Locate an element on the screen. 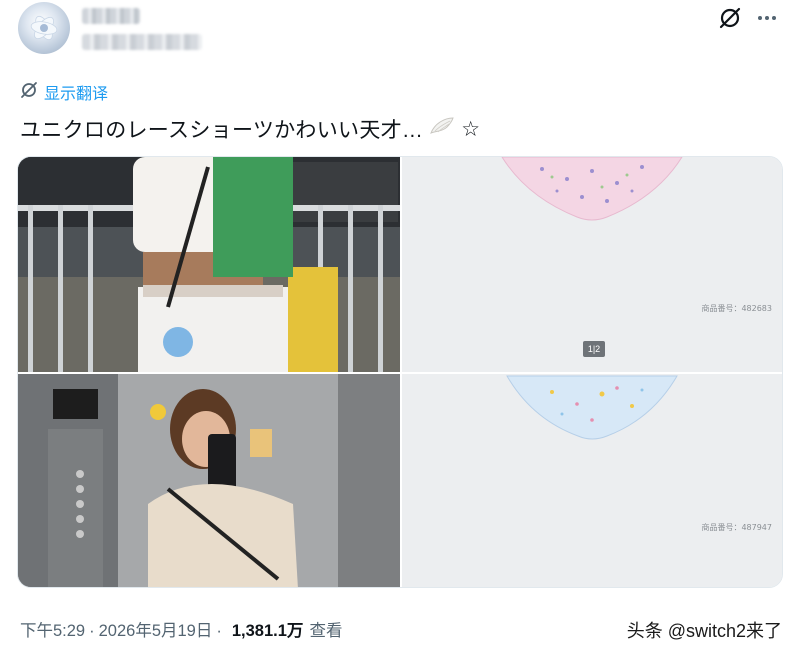 This screenshot has width=800, height=657. views-label: 查看 is located at coordinates (326, 631).